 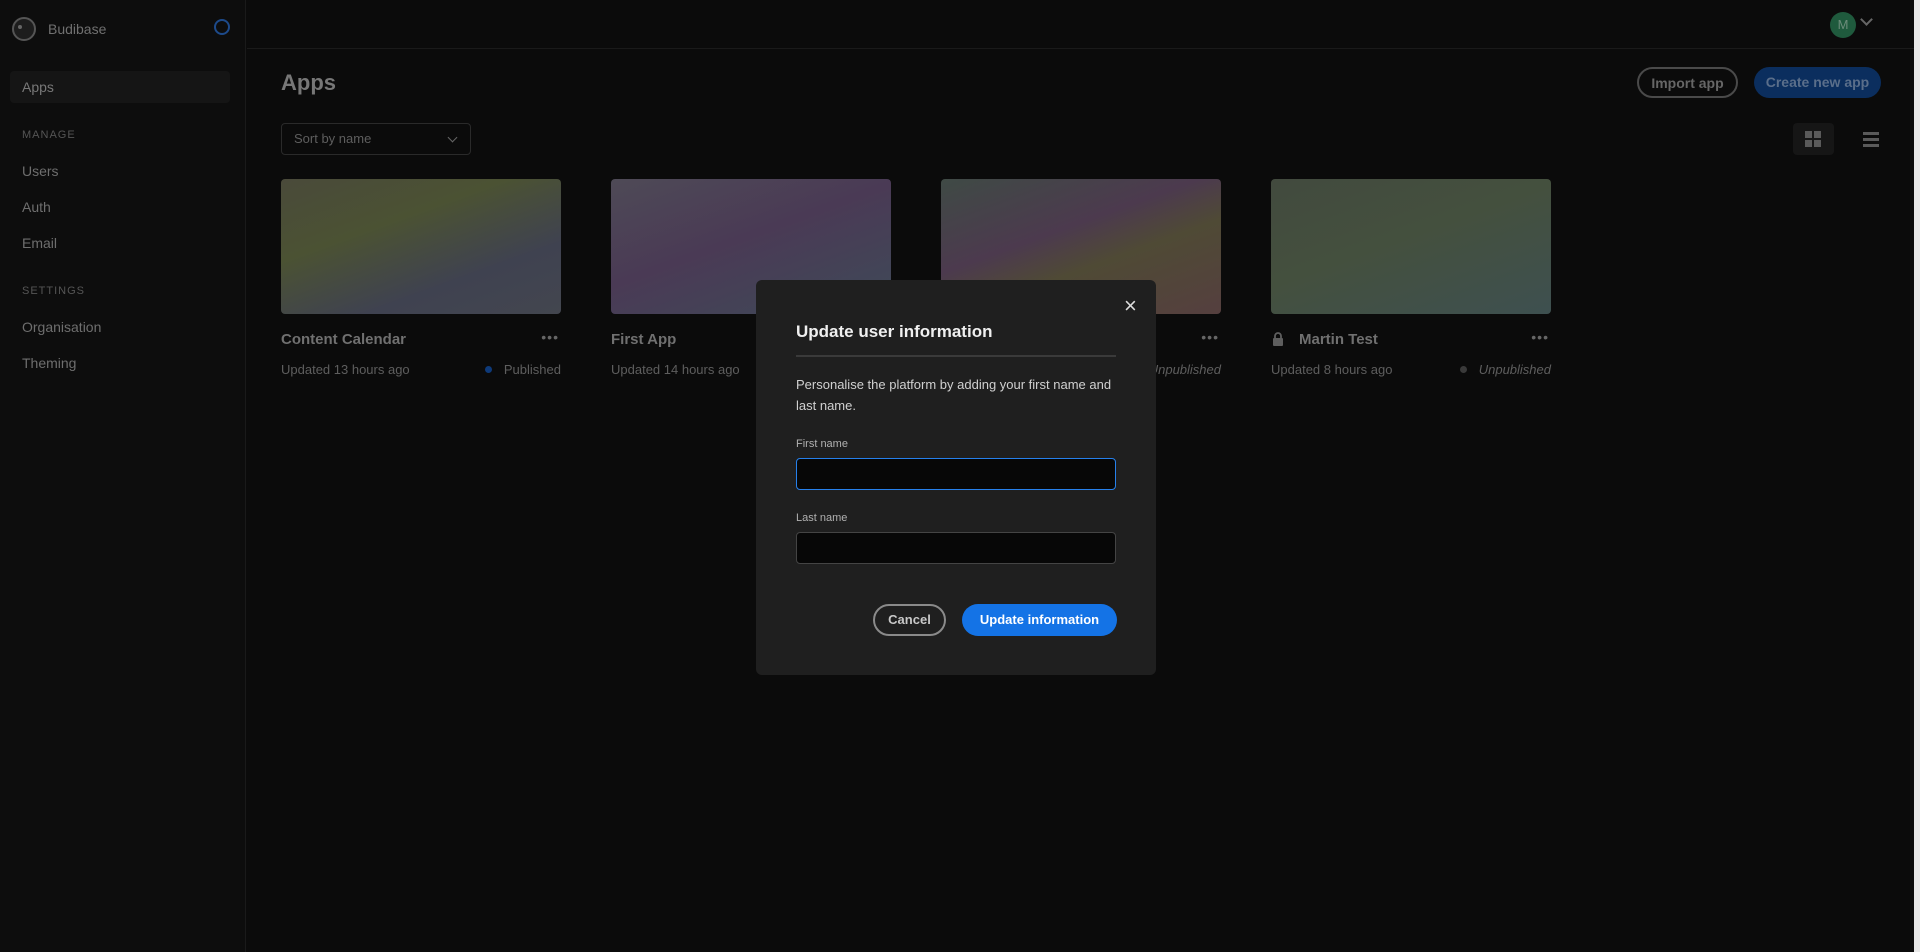 I want to click on sidebar-item-apps: Apps, so click(x=120, y=87).